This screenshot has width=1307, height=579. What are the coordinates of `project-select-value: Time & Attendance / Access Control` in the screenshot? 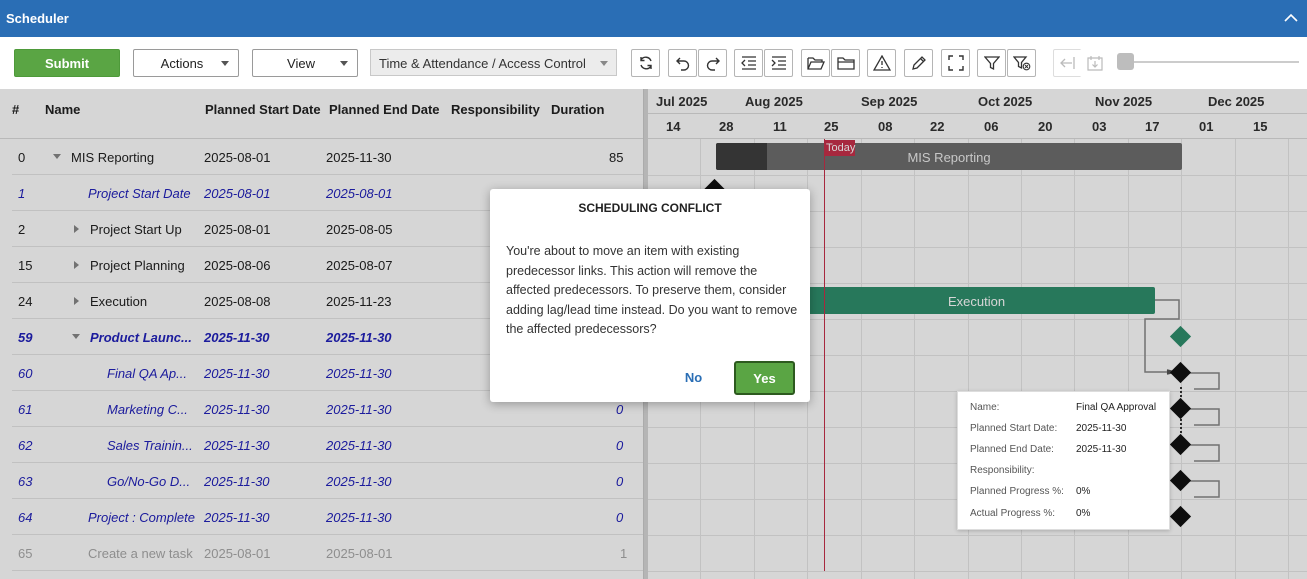 It's located at (482, 63).